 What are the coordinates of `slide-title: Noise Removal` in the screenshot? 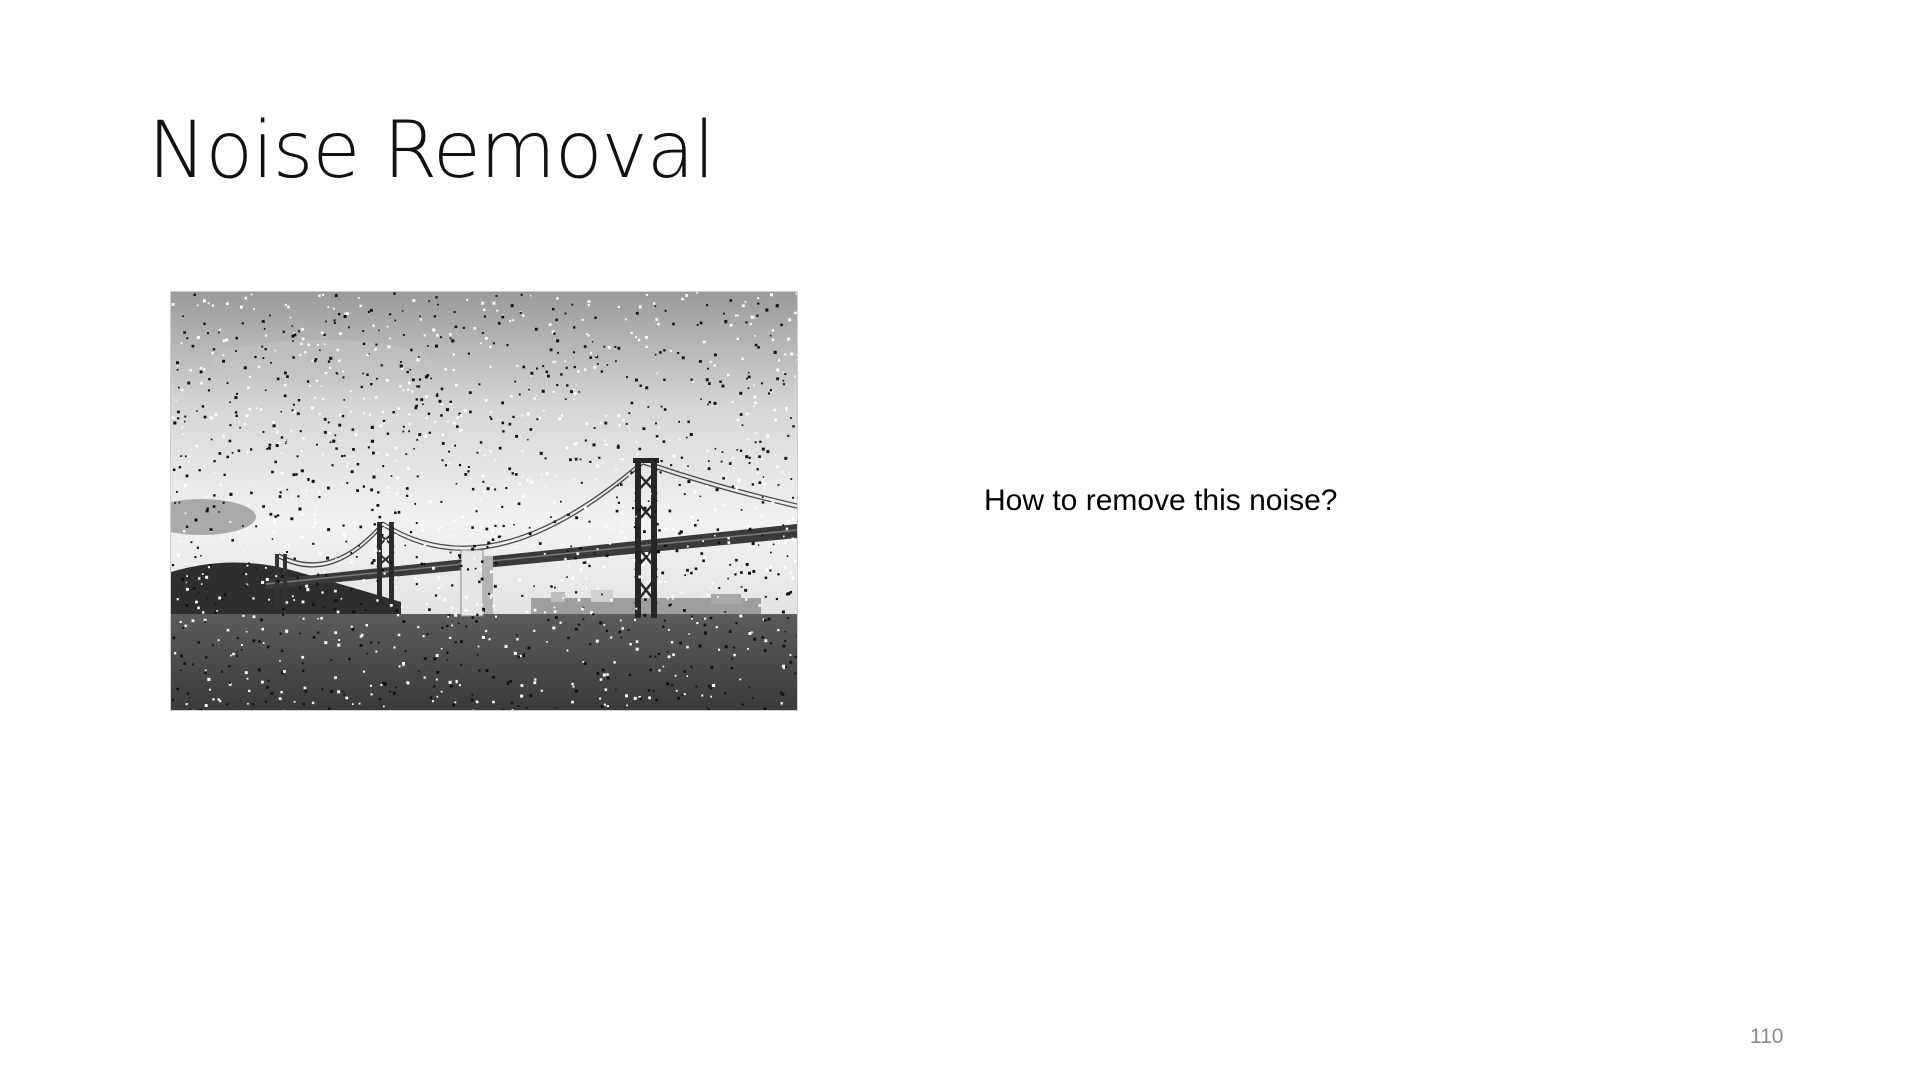 It's located at (431, 151).